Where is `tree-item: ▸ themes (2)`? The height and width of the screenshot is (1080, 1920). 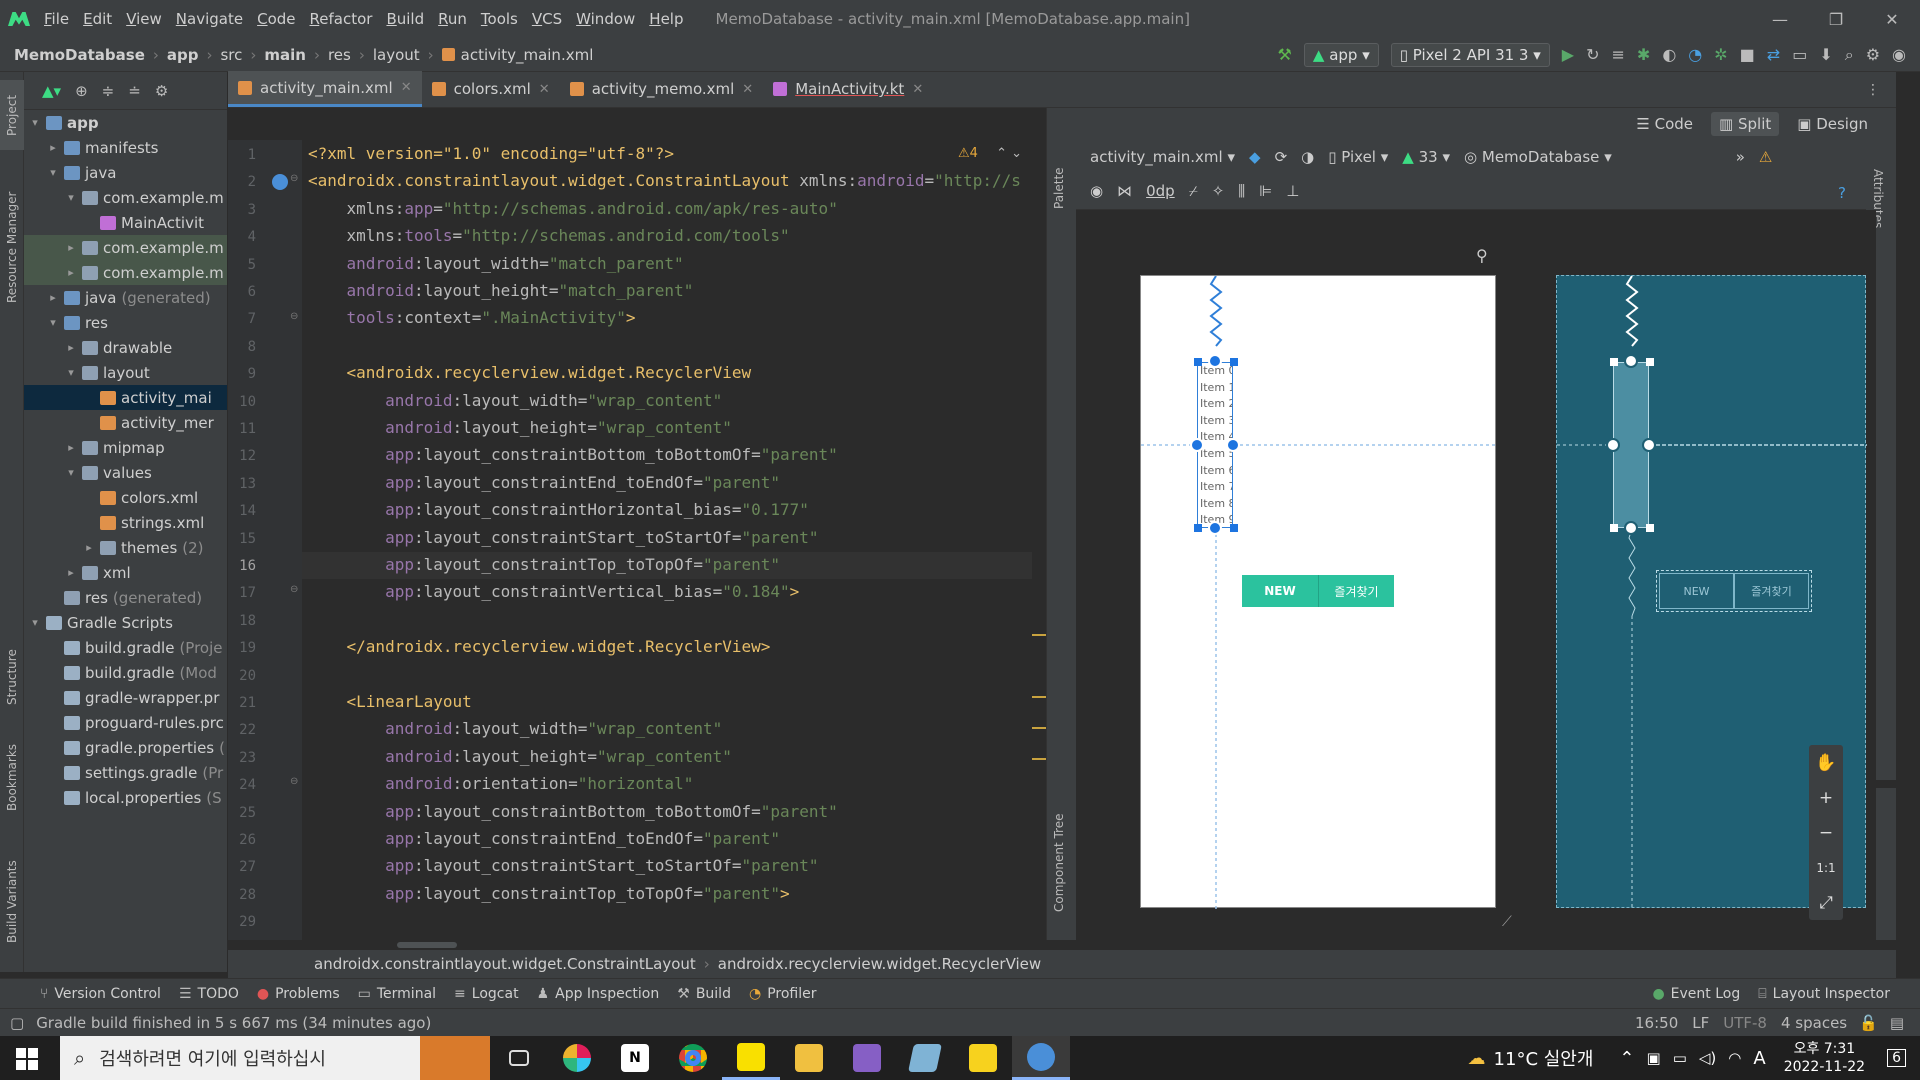
tree-item: ▸ themes (2) is located at coordinates (125, 547).